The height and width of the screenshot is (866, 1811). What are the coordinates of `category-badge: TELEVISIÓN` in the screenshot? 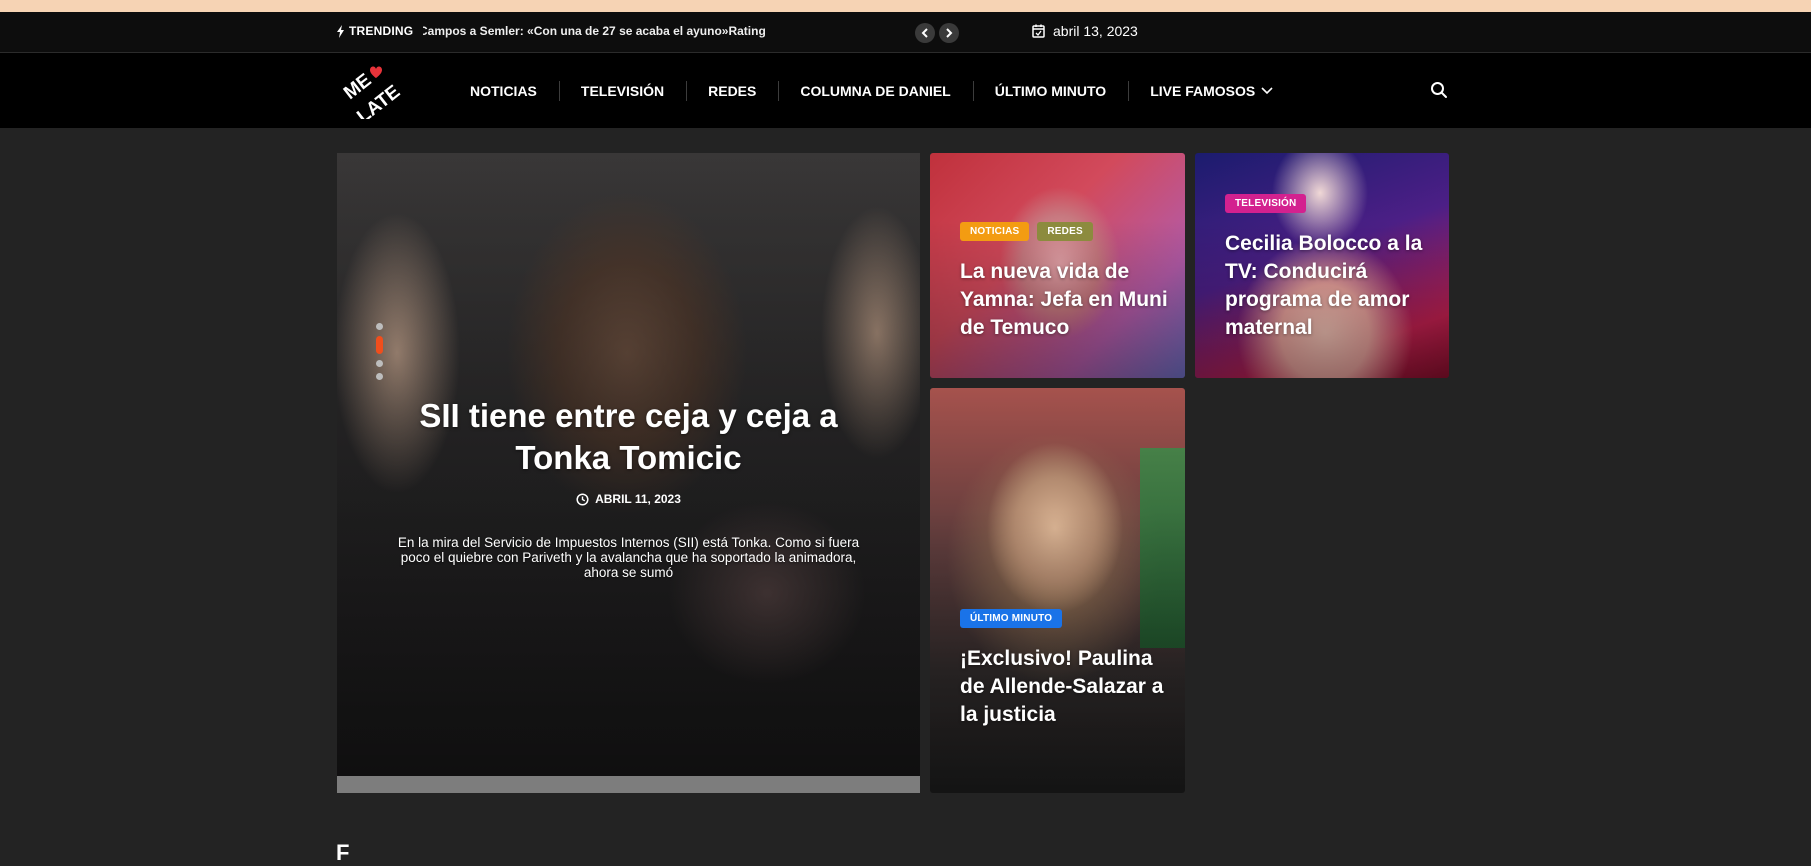 It's located at (1266, 203).